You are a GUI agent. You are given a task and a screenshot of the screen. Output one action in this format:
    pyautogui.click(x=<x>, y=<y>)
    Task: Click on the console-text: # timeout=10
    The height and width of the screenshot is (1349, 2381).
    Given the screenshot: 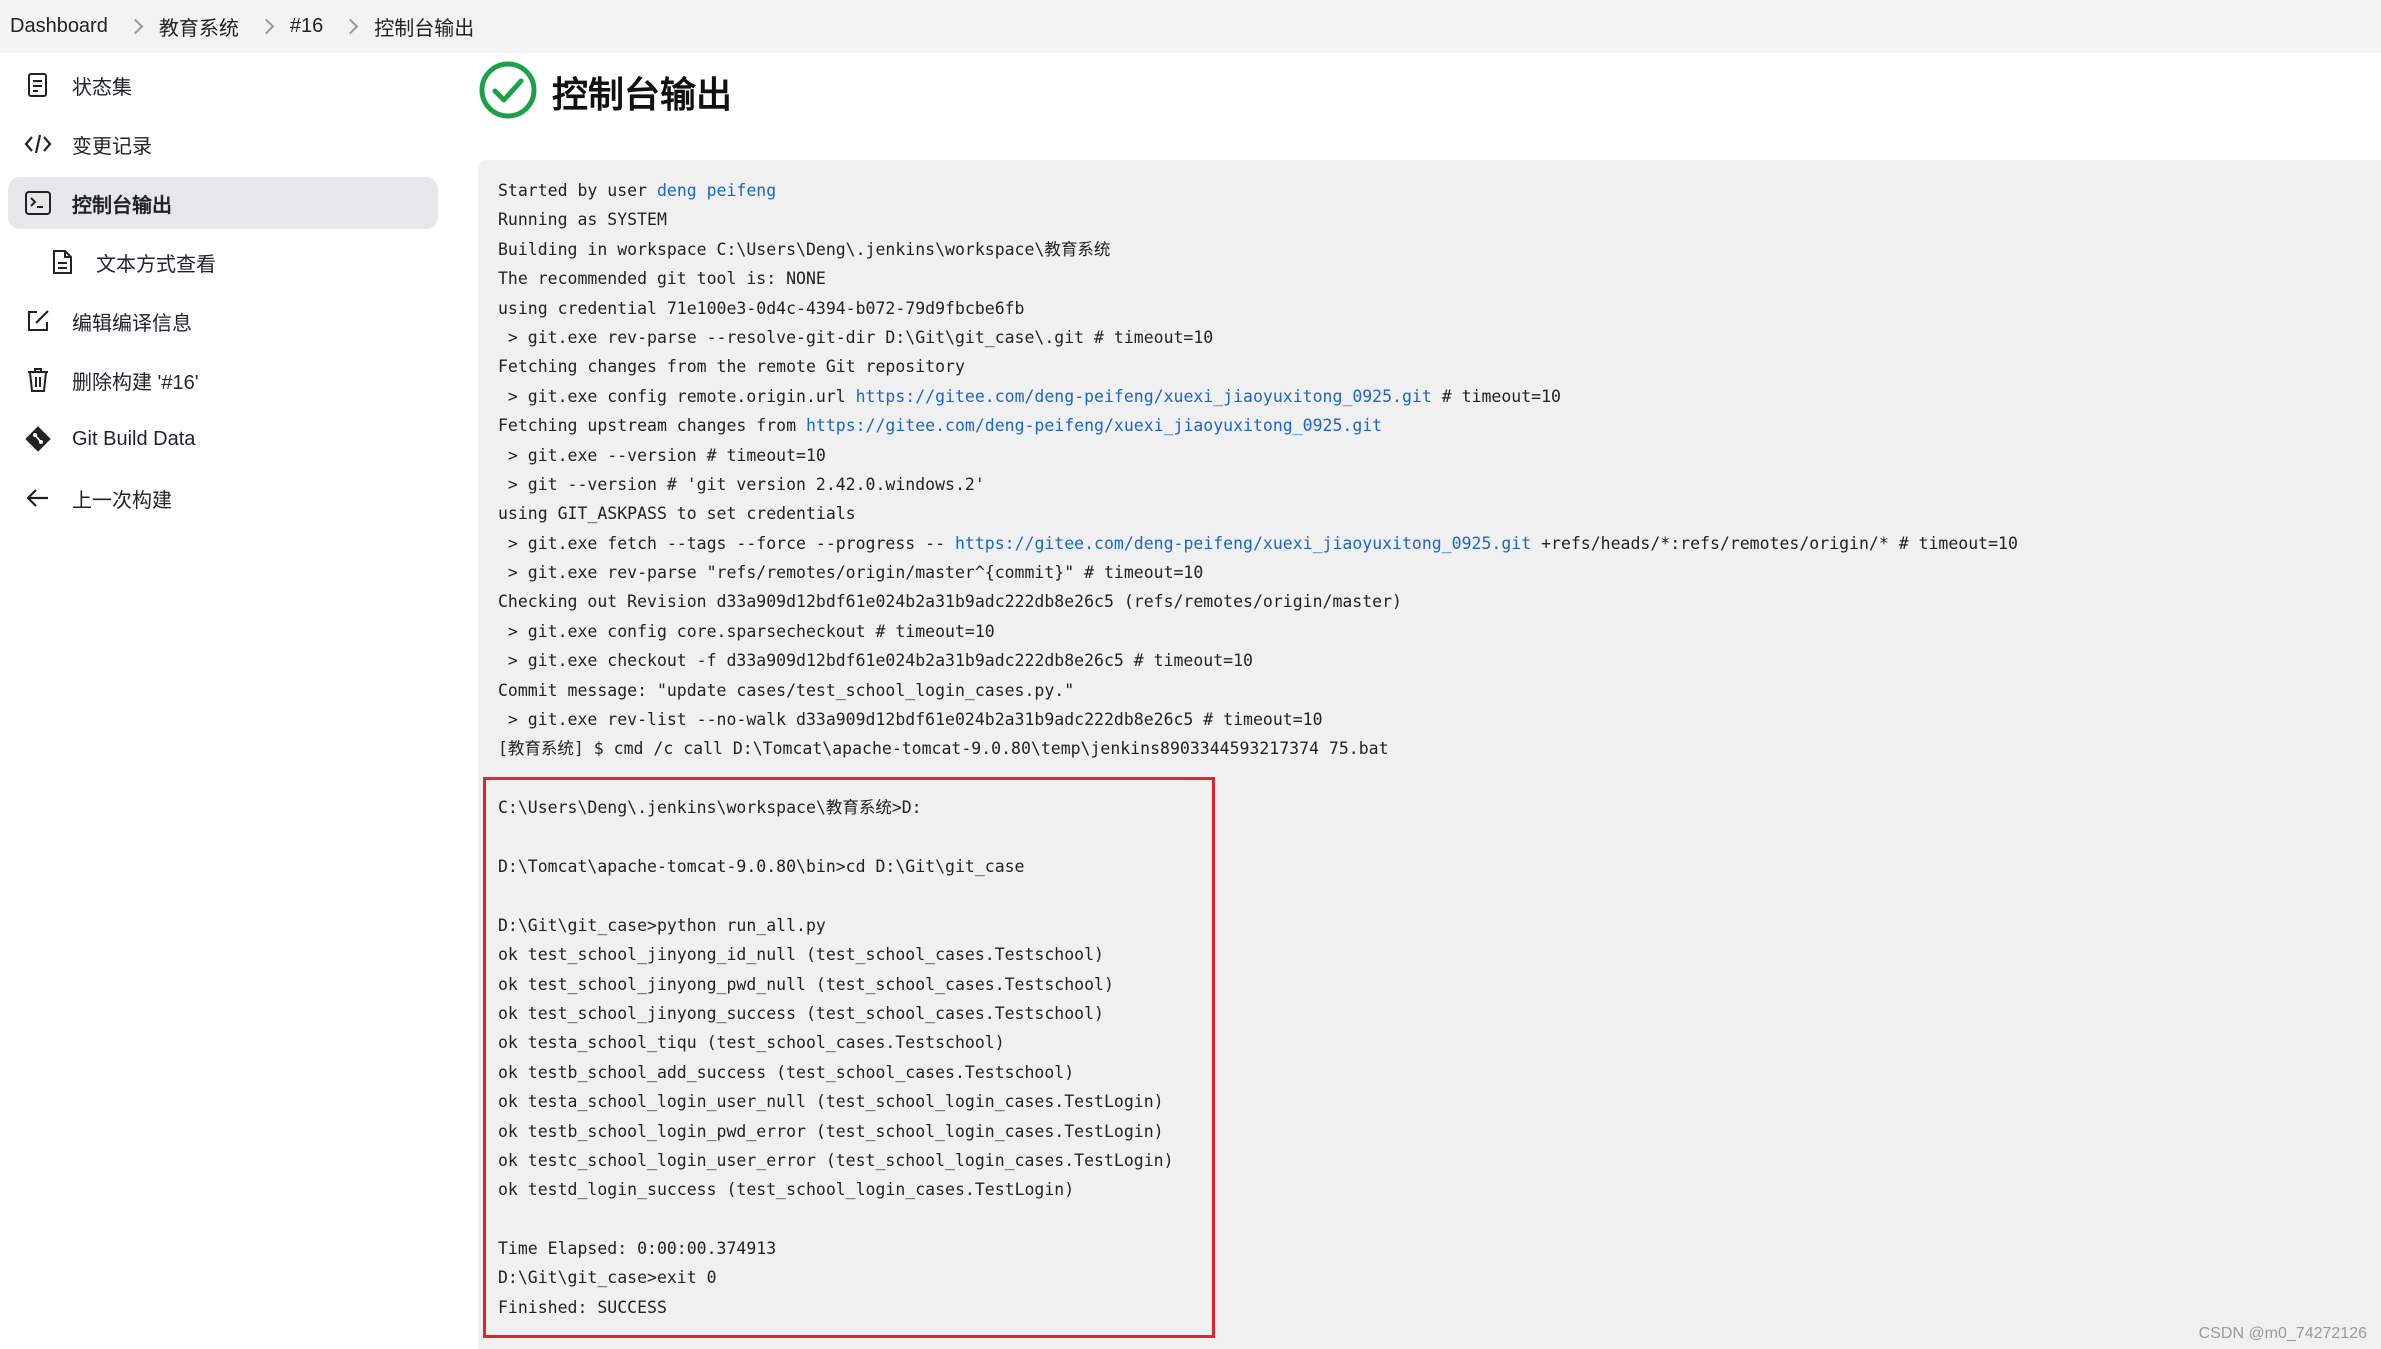 What is the action you would take?
    pyautogui.click(x=1496, y=396)
    